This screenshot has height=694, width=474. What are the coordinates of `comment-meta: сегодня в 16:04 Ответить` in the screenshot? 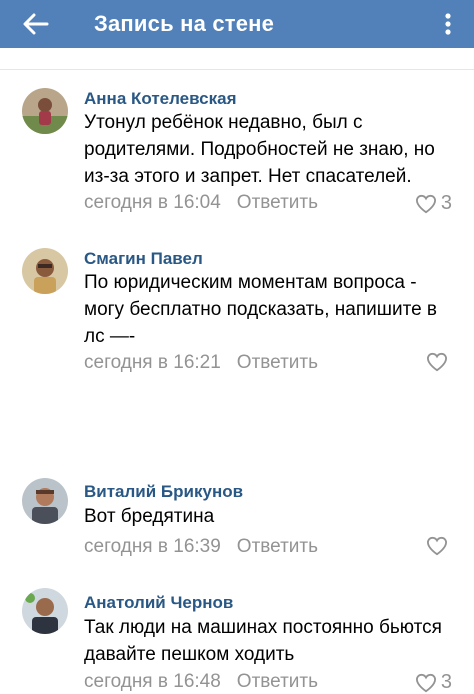 It's located at (201, 203).